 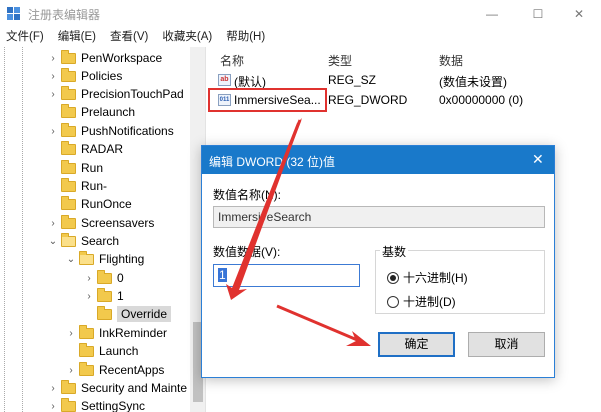 What do you see at coordinates (101, 223) in the screenshot?
I see `tree-item: › Screensavers` at bounding box center [101, 223].